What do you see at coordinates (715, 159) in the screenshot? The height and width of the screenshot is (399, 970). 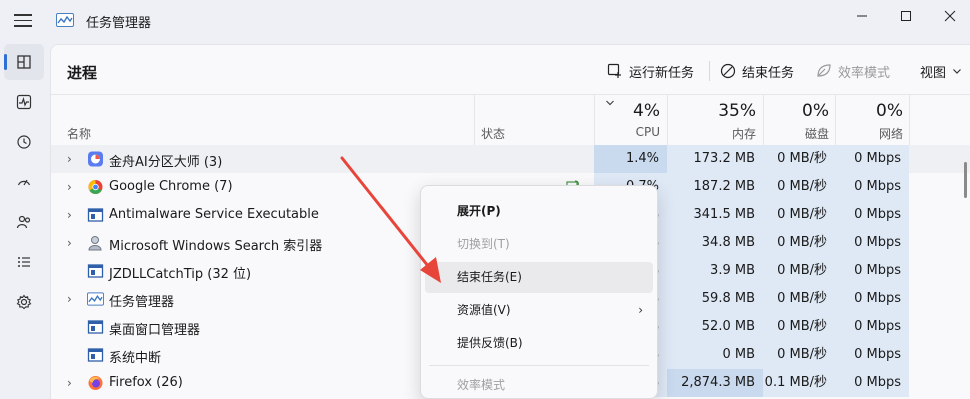 I see `memory-value: 173.2 MB` at bounding box center [715, 159].